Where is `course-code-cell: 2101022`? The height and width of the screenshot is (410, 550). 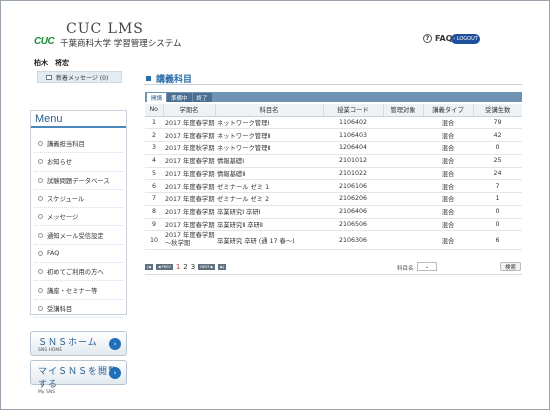 course-code-cell: 2101022 is located at coordinates (353, 174).